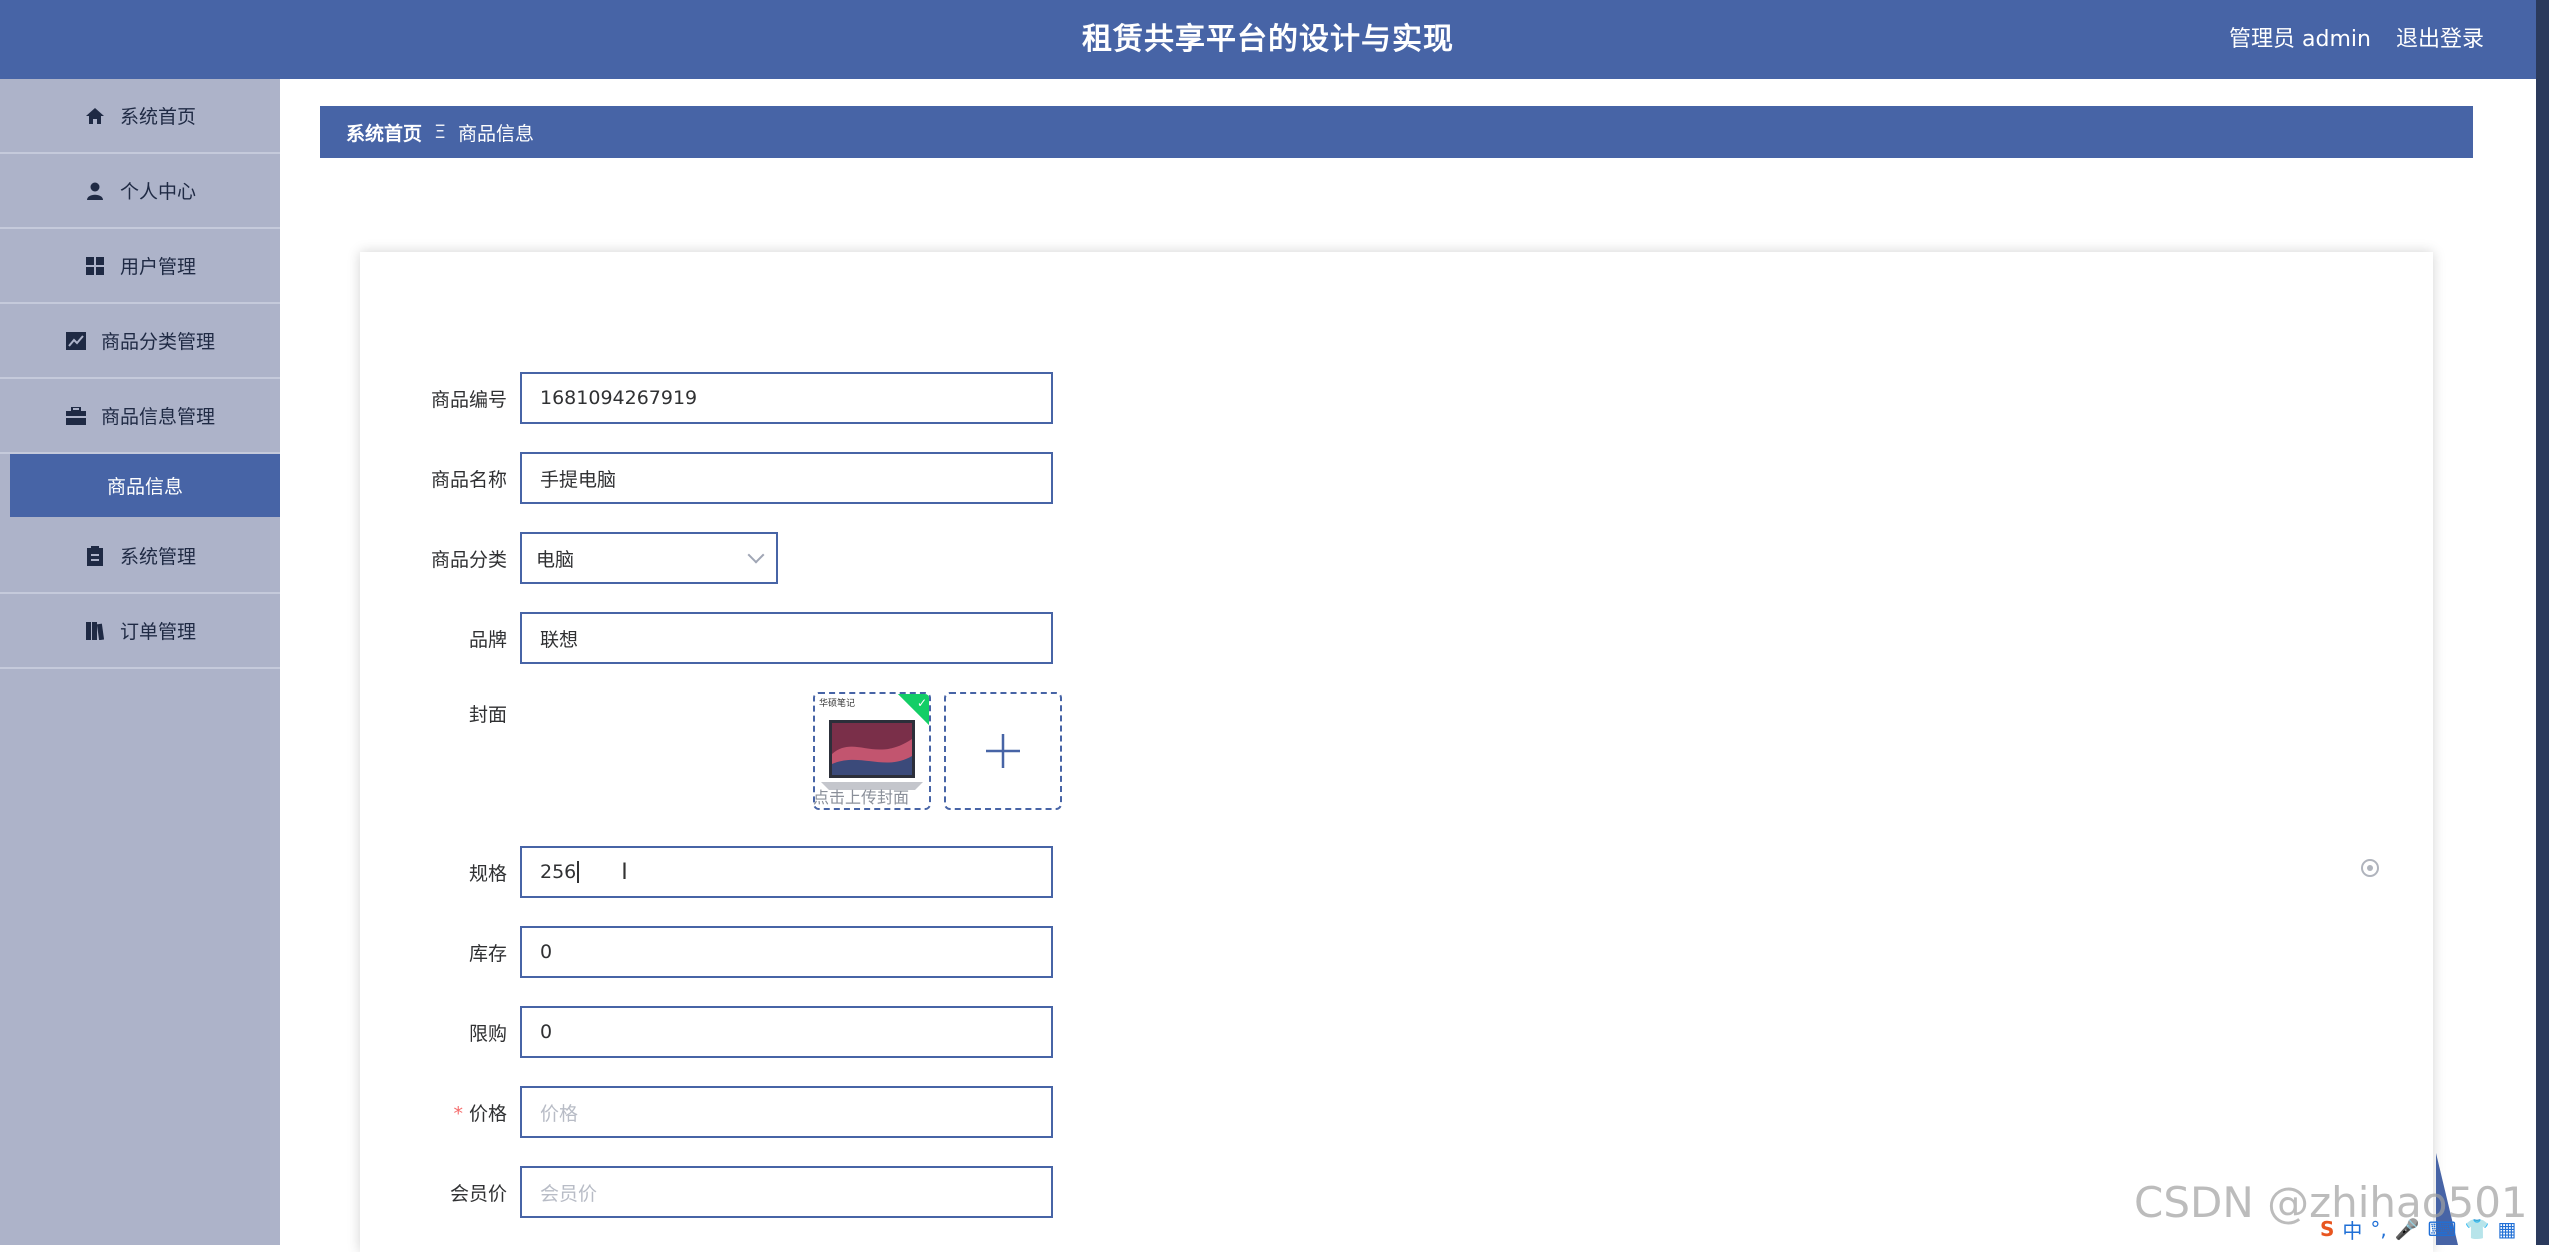 The width and height of the screenshot is (2549, 1252). I want to click on form-row-category: 商品分类 电脑, so click(569, 558).